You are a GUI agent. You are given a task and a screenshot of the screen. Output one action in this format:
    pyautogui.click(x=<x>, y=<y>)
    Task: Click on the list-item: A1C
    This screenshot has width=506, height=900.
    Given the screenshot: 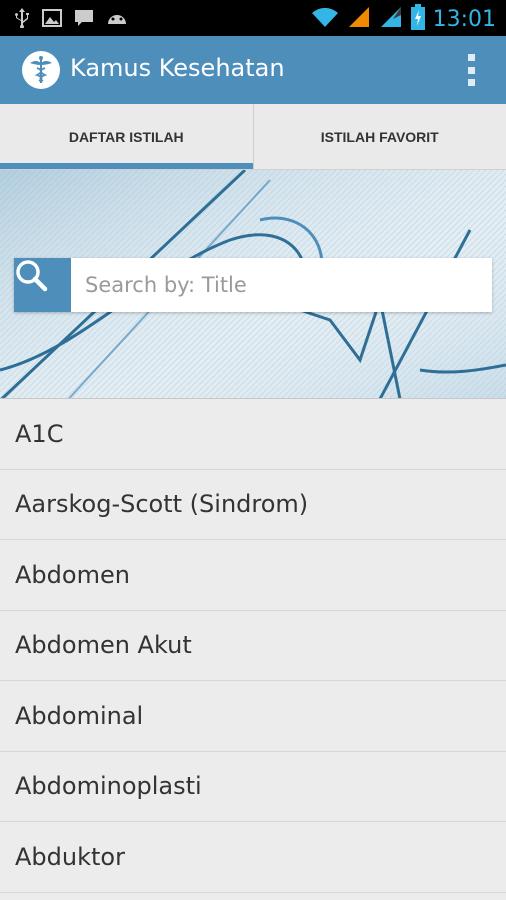 What is the action you would take?
    pyautogui.click(x=253, y=434)
    